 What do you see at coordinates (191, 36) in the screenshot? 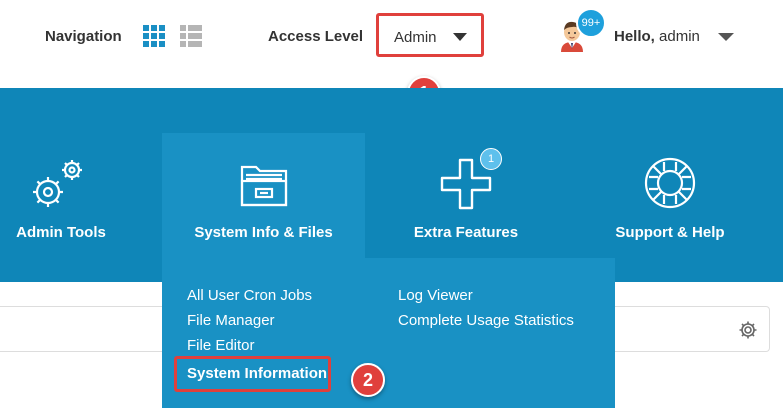
I see `list-view-icon` at bounding box center [191, 36].